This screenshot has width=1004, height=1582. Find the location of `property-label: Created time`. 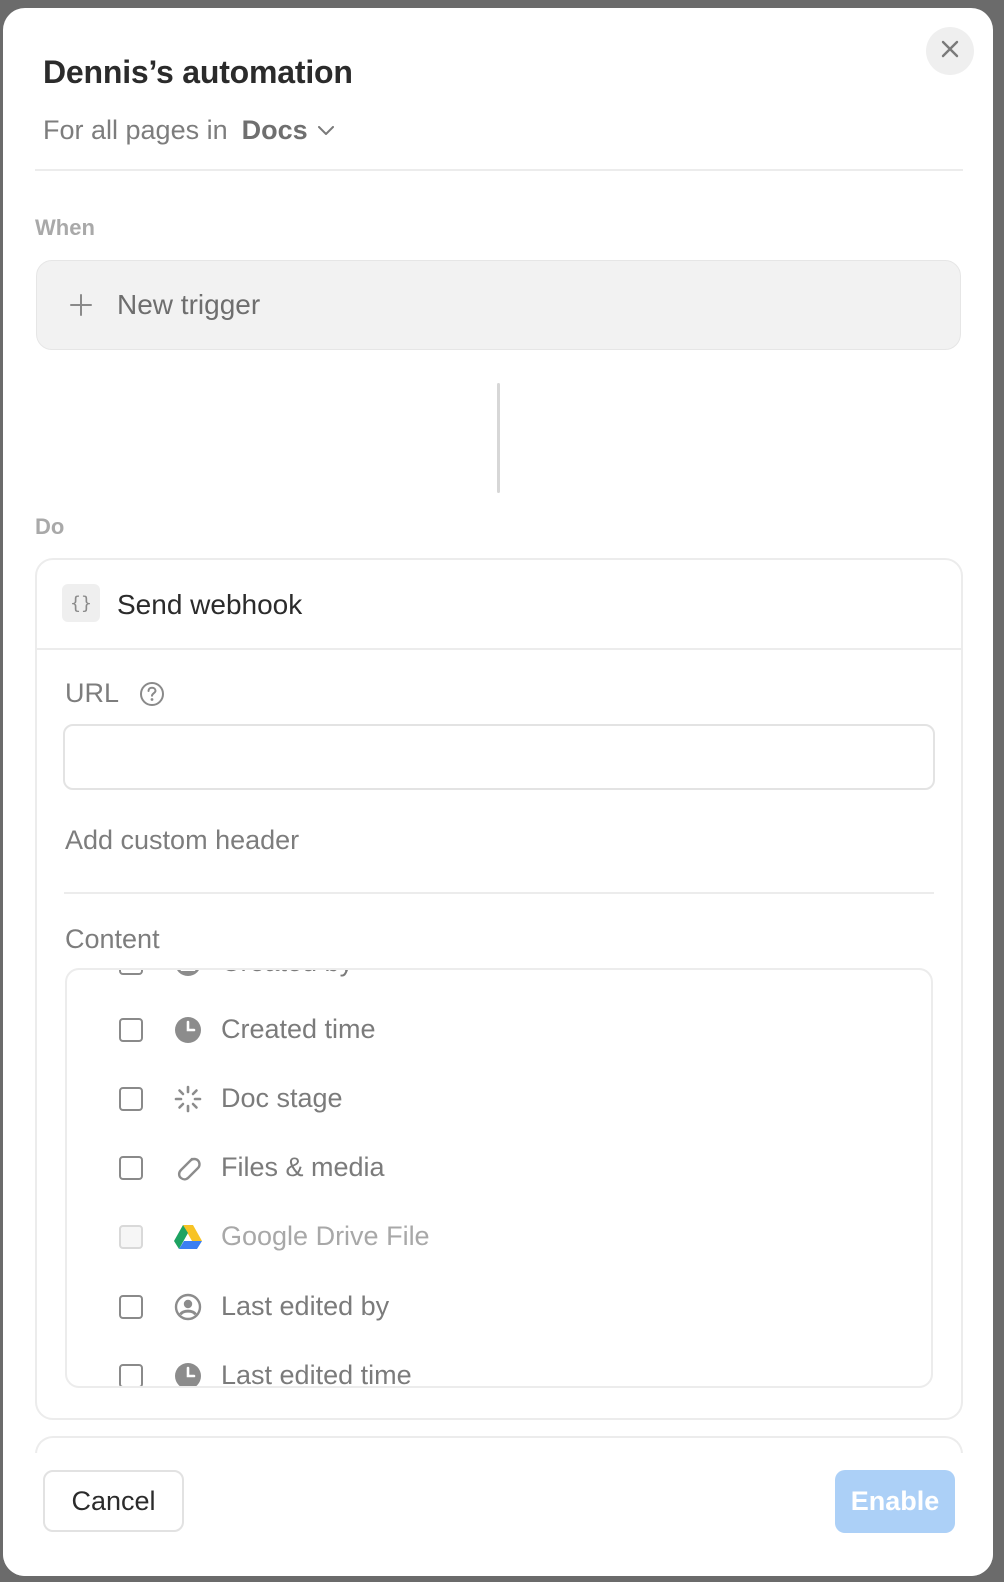

property-label: Created time is located at coordinates (298, 1029).